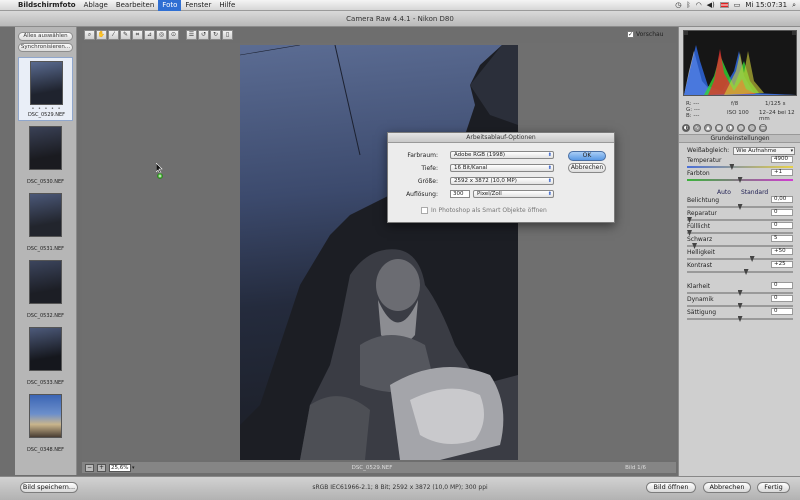  Describe the element at coordinates (460, 194) in the screenshot. I see `resolution-input: 300` at that location.